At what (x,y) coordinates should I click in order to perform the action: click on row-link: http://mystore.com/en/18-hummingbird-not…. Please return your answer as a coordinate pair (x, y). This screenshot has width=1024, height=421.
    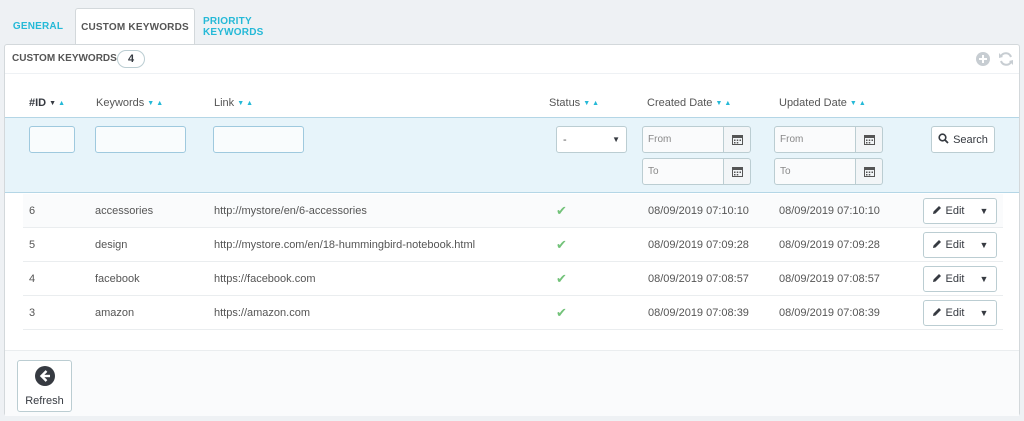
    Looking at the image, I should click on (345, 245).